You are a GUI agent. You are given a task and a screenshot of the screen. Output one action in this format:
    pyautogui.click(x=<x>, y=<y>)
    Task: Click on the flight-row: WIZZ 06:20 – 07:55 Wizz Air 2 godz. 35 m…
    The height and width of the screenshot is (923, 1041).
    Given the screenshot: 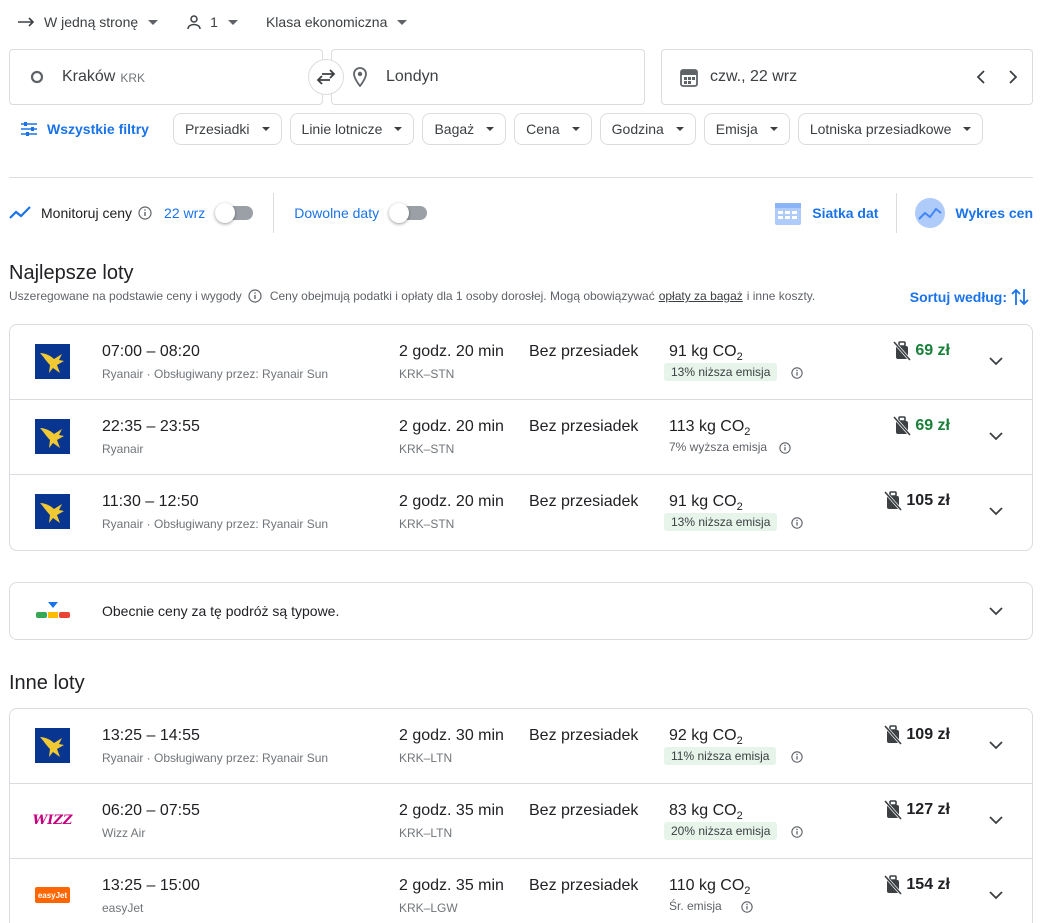 What is the action you would take?
    pyautogui.click(x=521, y=821)
    